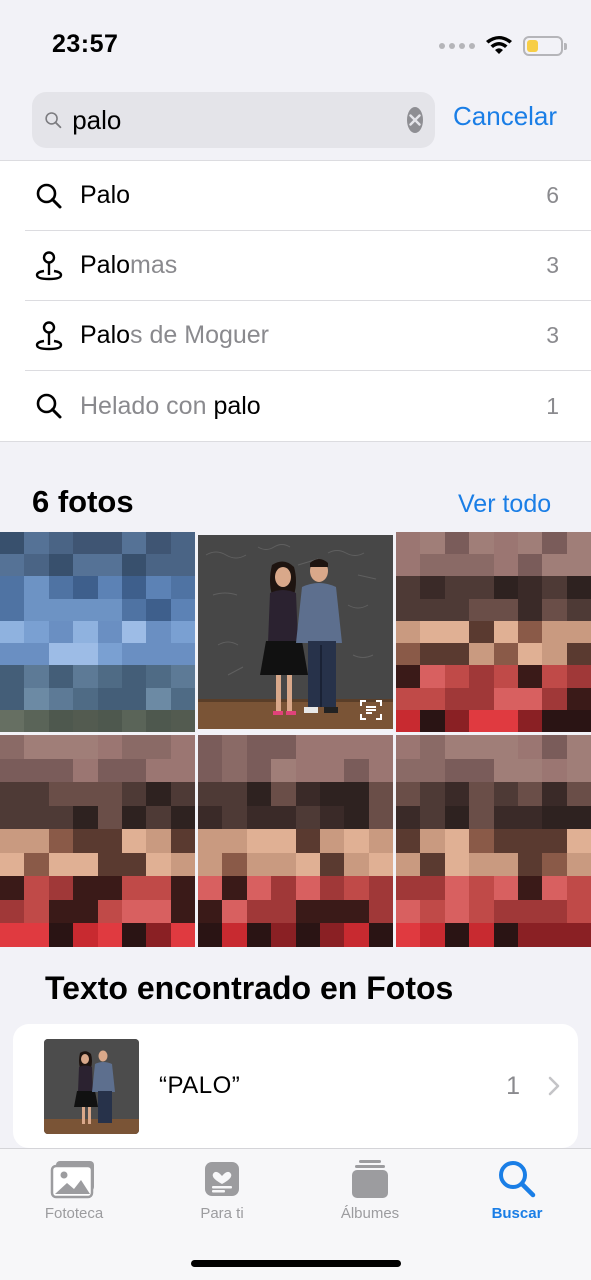  What do you see at coordinates (308, 266) in the screenshot?
I see `suggestion-row: Palomas 3` at bounding box center [308, 266].